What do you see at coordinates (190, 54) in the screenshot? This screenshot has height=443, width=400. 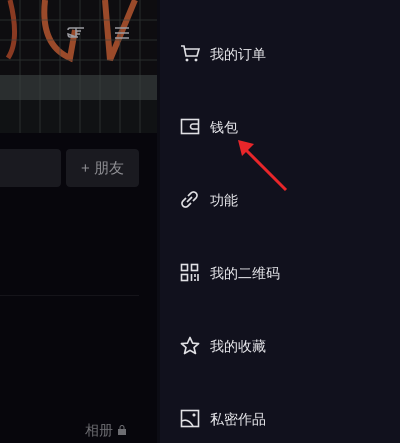 I see `cart-icon` at bounding box center [190, 54].